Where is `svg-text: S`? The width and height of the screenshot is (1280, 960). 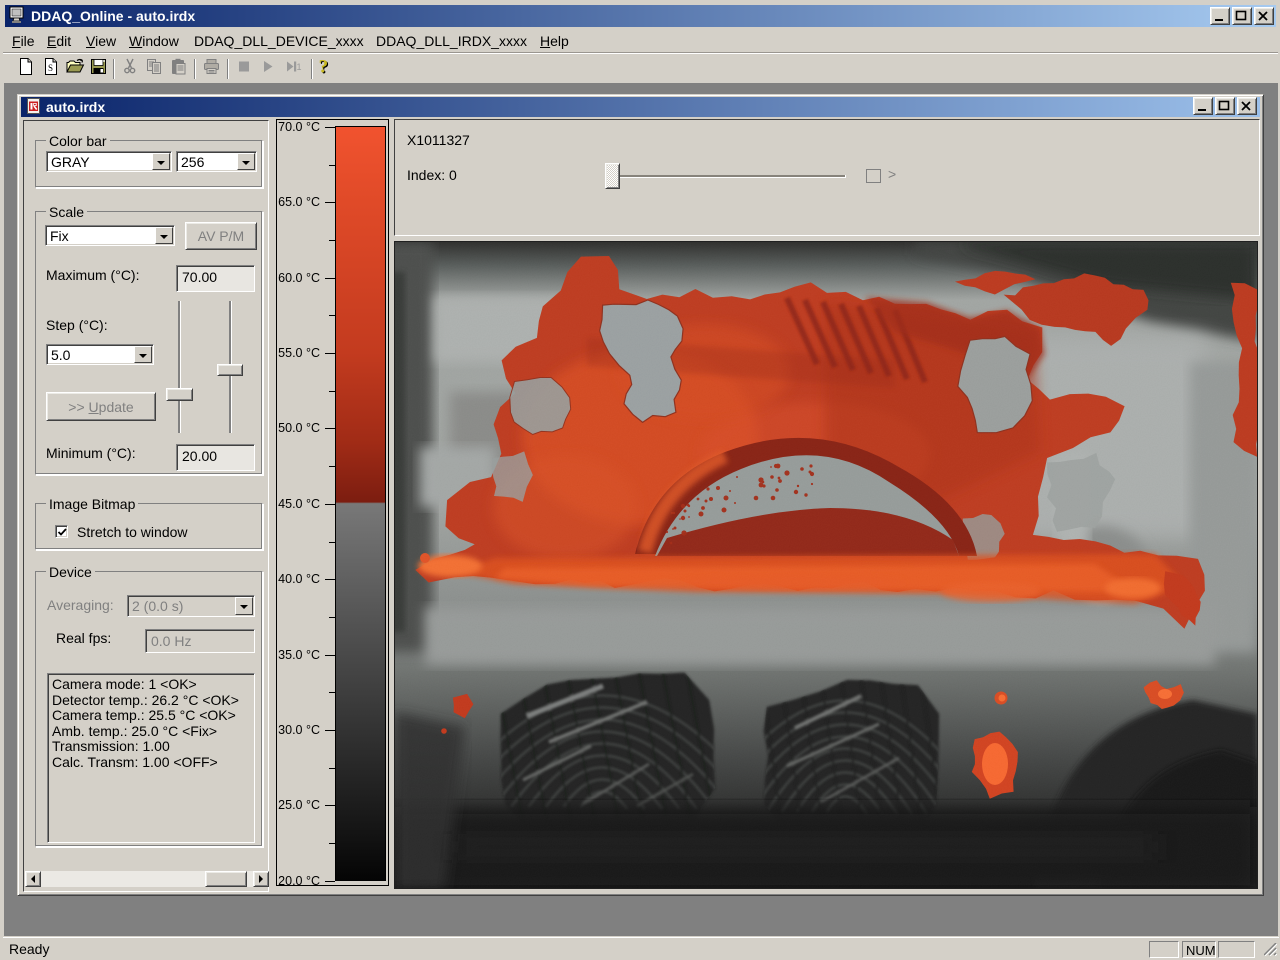
svg-text: S is located at coordinates (50, 68).